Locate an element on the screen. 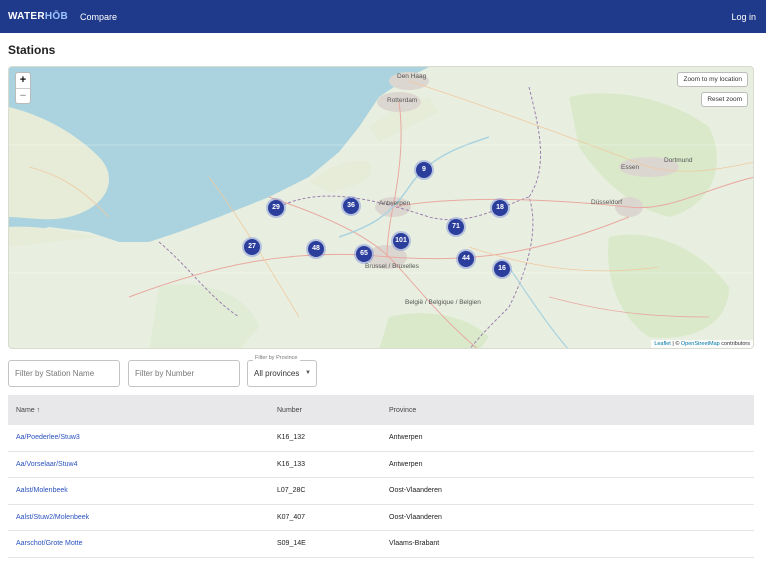  zoom-to-location-button: Zoom to my location is located at coordinates (712, 79).